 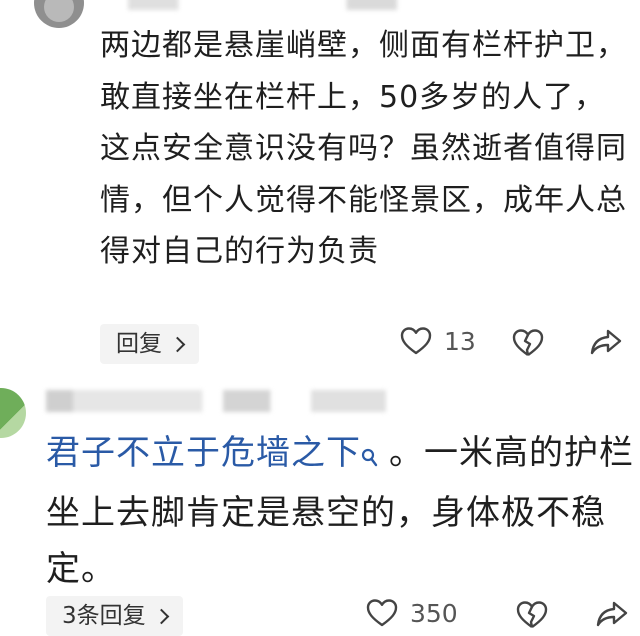 I want to click on reply-label: 3条回复, so click(x=104, y=616).